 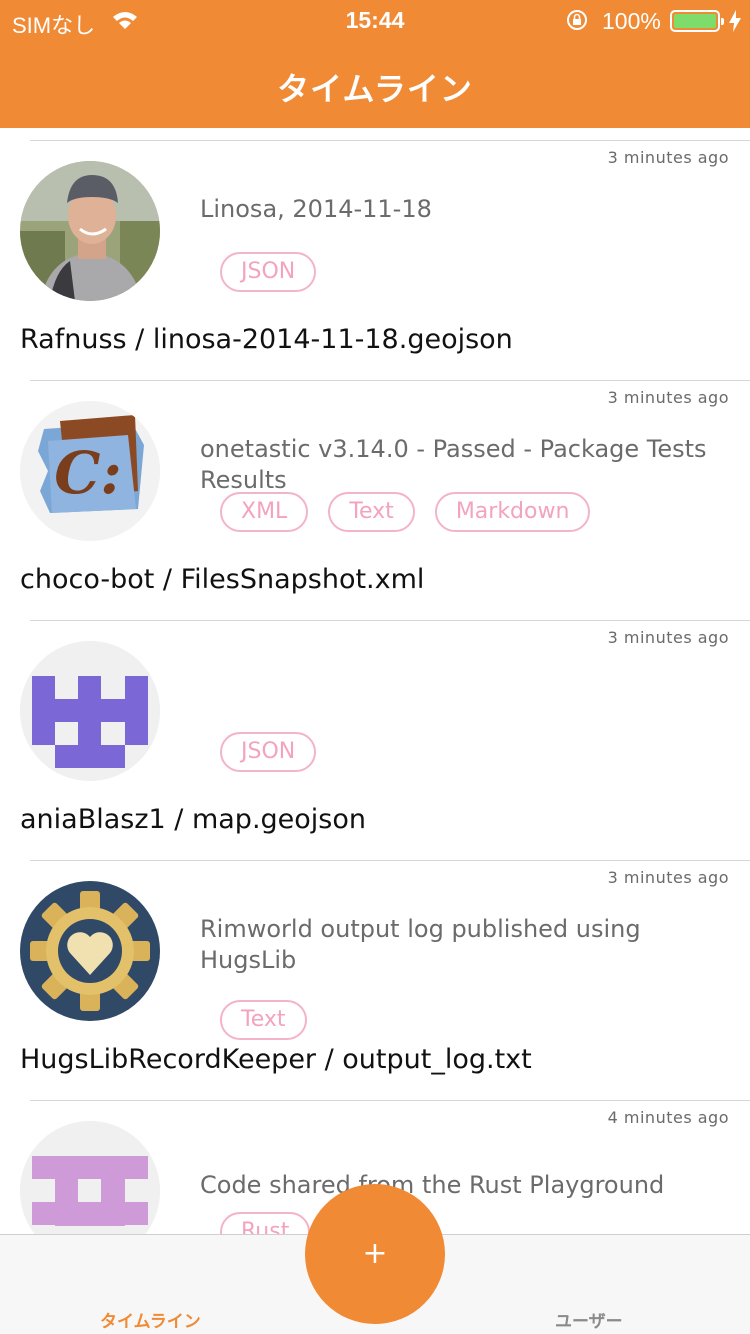 What do you see at coordinates (150, 1319) in the screenshot?
I see `tab-timeline: タイムライン` at bounding box center [150, 1319].